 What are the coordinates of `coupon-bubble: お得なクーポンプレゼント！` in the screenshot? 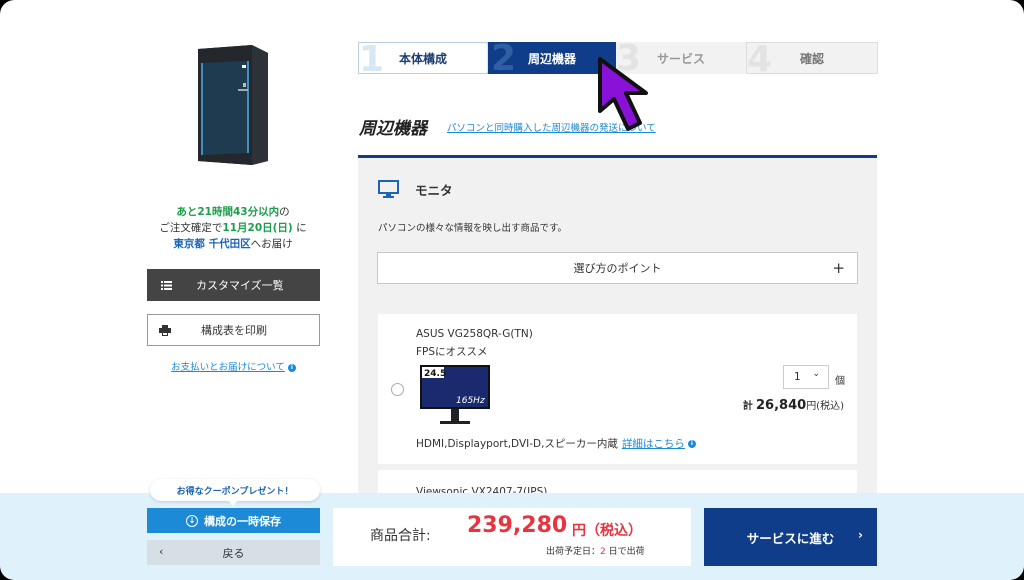 It's located at (235, 490).